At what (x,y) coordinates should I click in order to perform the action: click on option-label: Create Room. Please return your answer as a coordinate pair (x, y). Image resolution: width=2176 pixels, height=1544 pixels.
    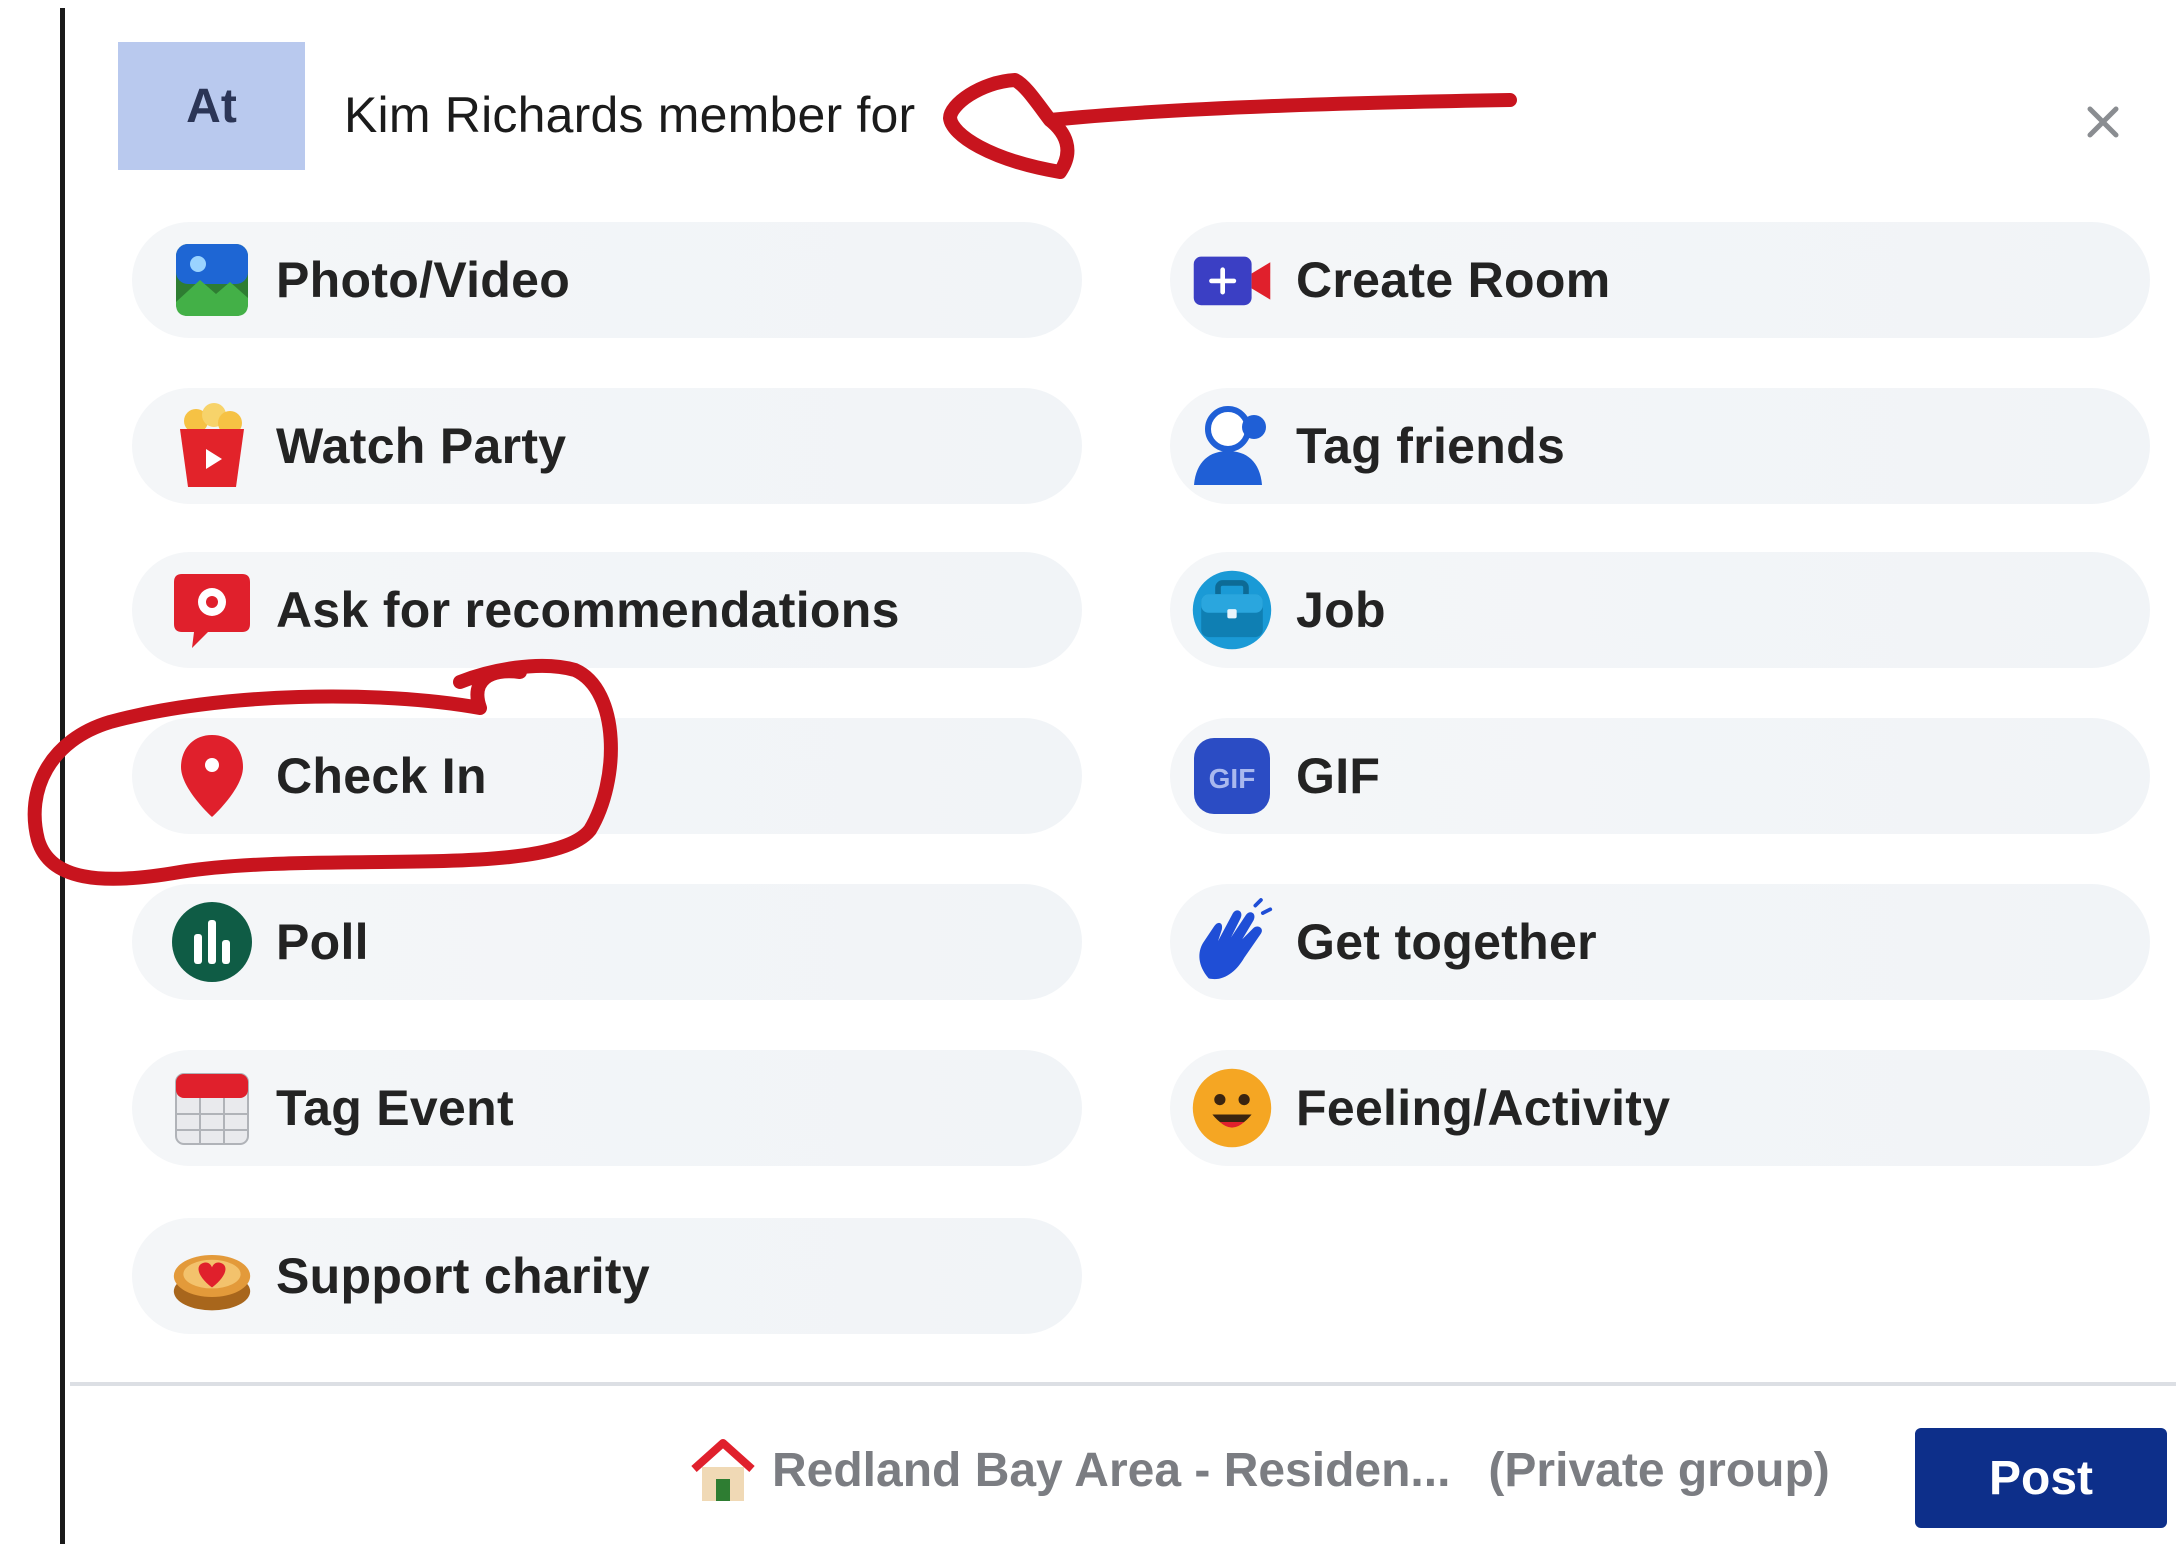
    Looking at the image, I should click on (1453, 280).